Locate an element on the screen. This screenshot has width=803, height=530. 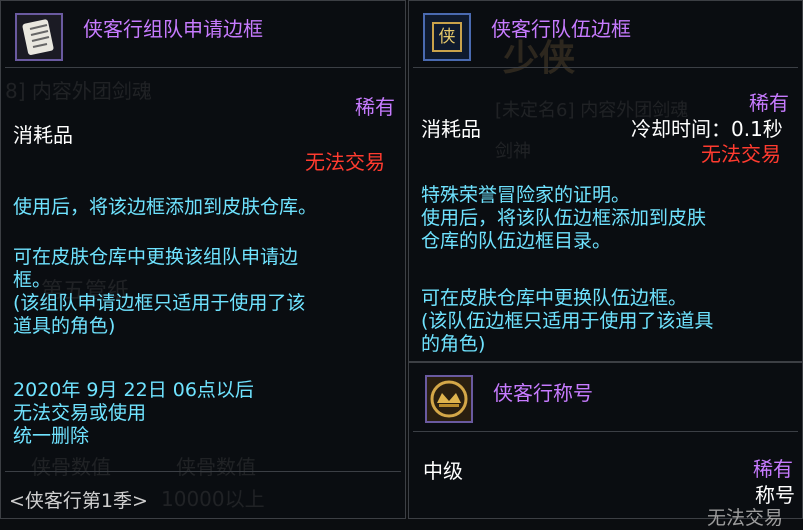
item-description: 可在皮肤仓库中更换队伍边框。 is located at coordinates (554, 298).